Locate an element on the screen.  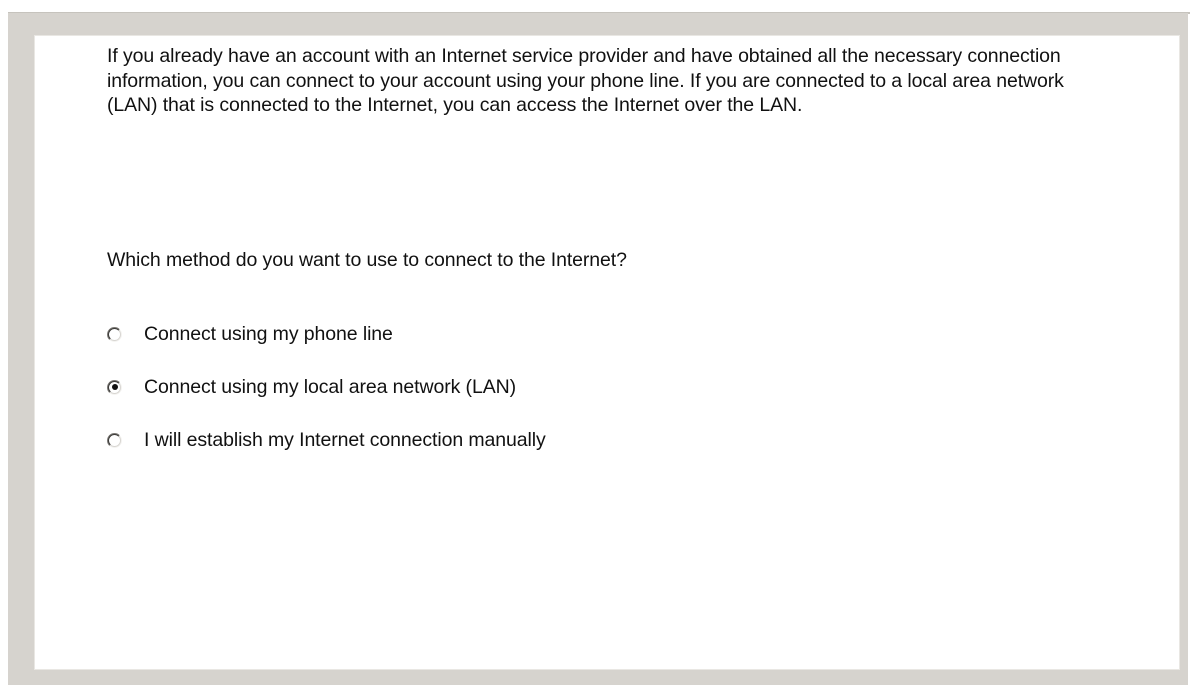
option-phone-line-label: Connect using my phone line is located at coordinates (268, 334).